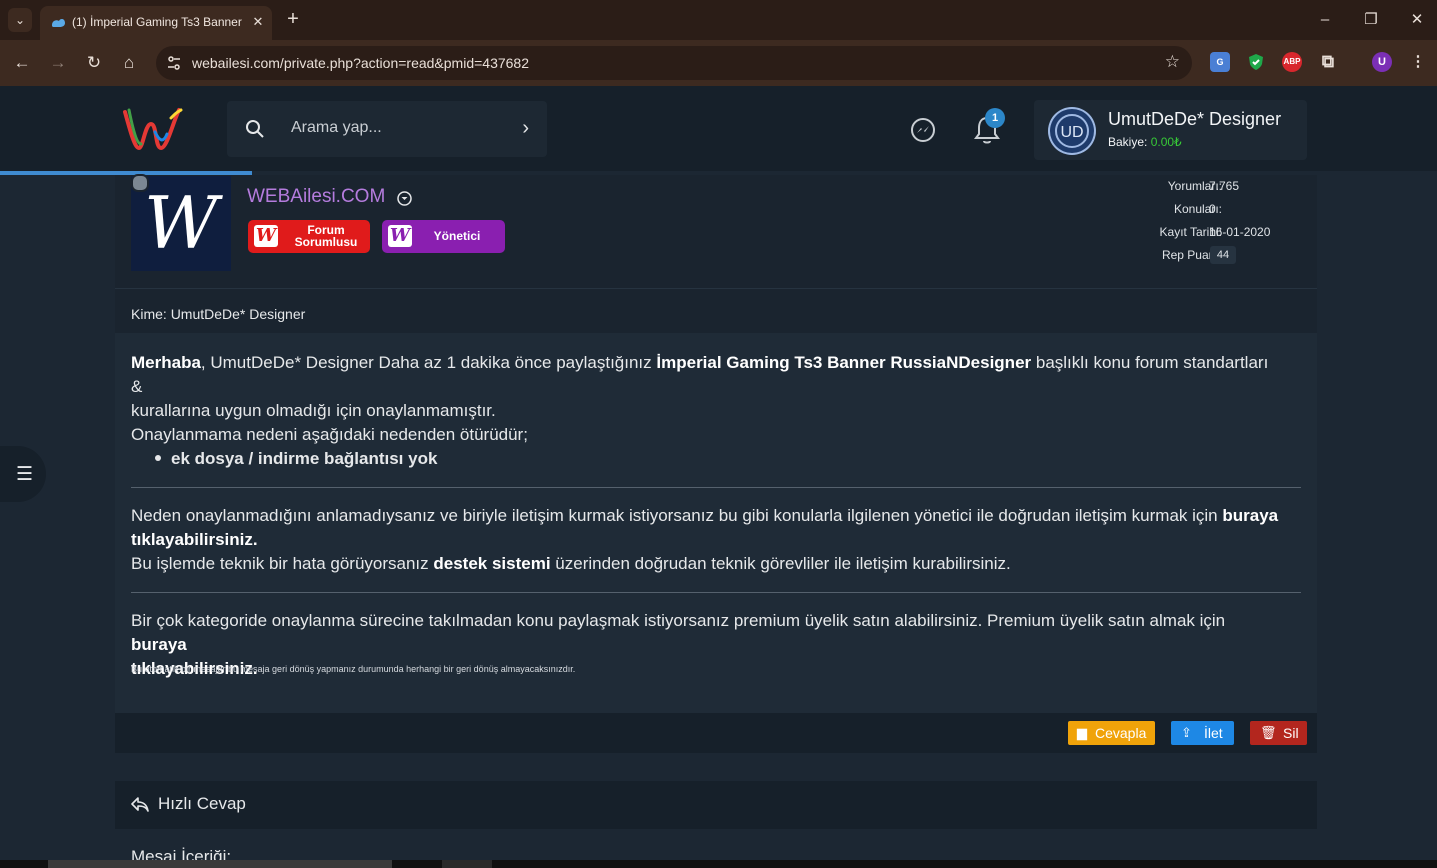 The width and height of the screenshot is (1437, 868). I want to click on balance: Bakiye: 0.00₺, so click(1145, 142).